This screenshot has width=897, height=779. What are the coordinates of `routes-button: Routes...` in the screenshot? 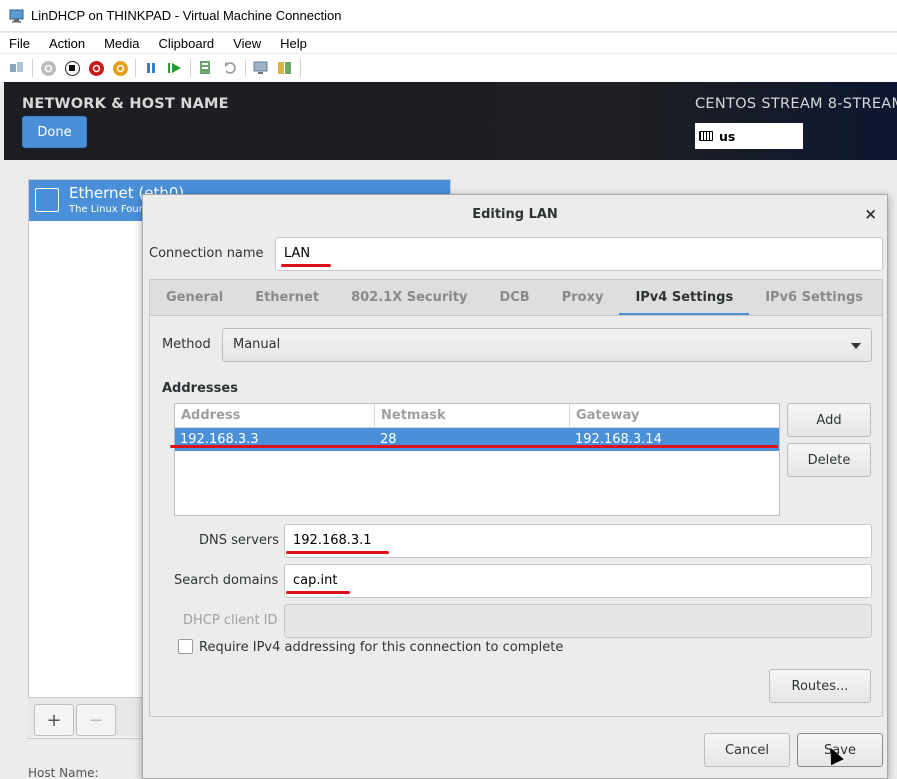 It's located at (820, 686).